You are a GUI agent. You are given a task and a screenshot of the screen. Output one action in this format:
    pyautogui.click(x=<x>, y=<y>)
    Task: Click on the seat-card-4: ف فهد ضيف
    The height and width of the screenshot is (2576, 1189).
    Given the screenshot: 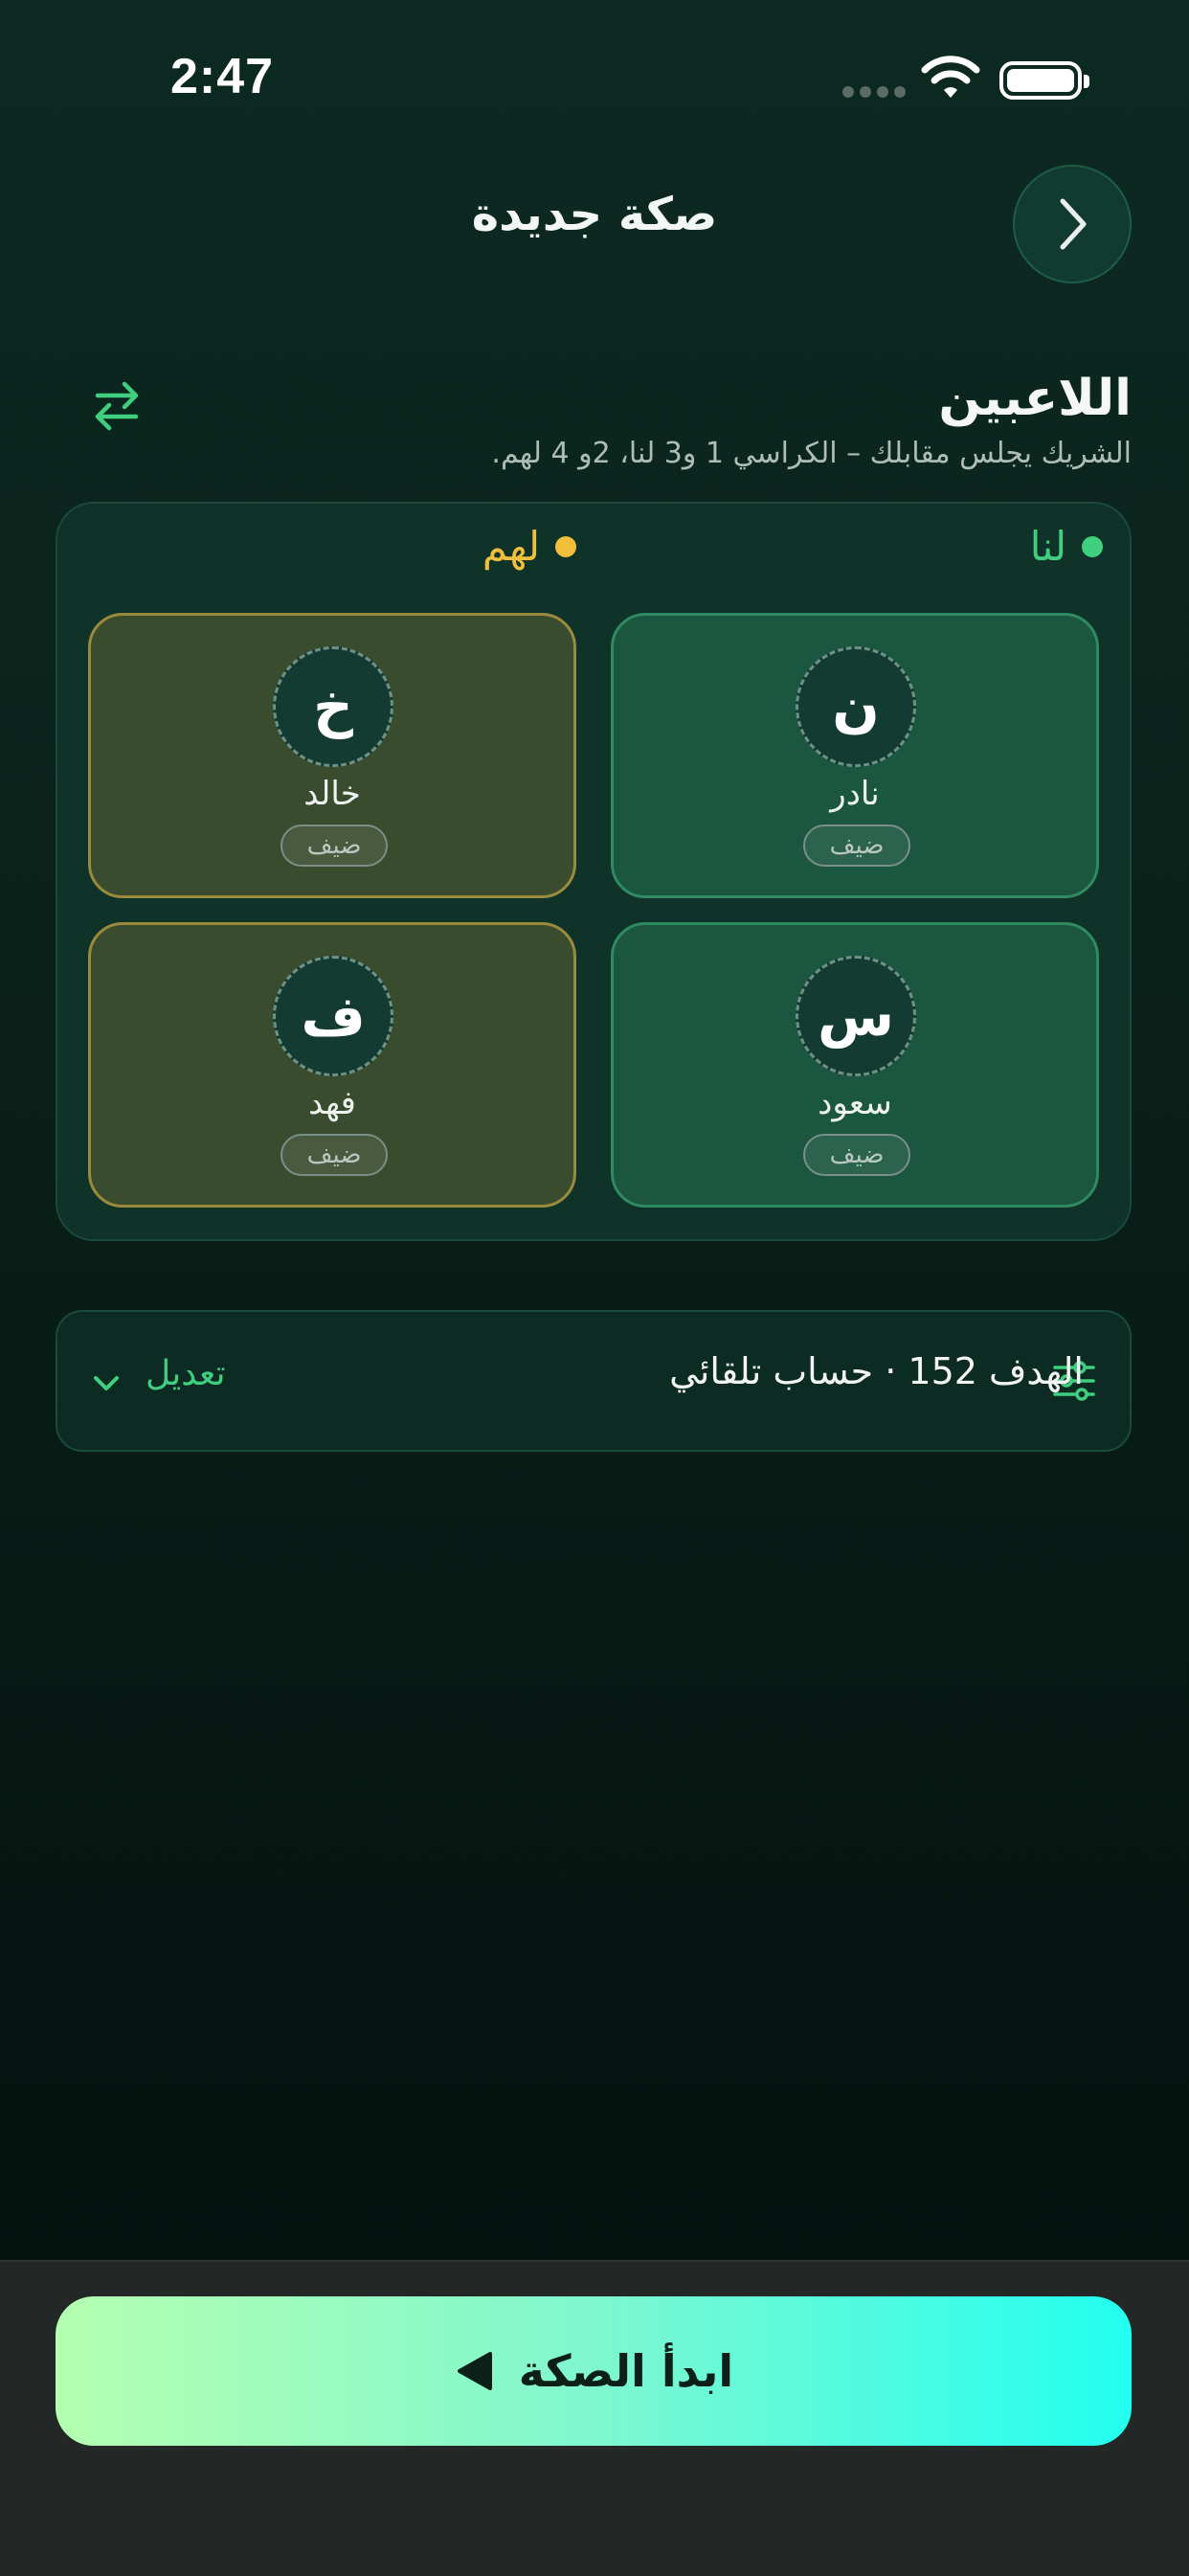 What is the action you would take?
    pyautogui.click(x=332, y=1065)
    